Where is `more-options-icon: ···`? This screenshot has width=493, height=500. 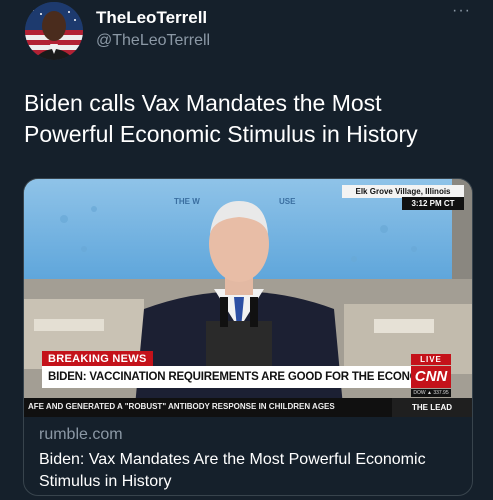 more-options-icon: ··· is located at coordinates (461, 11).